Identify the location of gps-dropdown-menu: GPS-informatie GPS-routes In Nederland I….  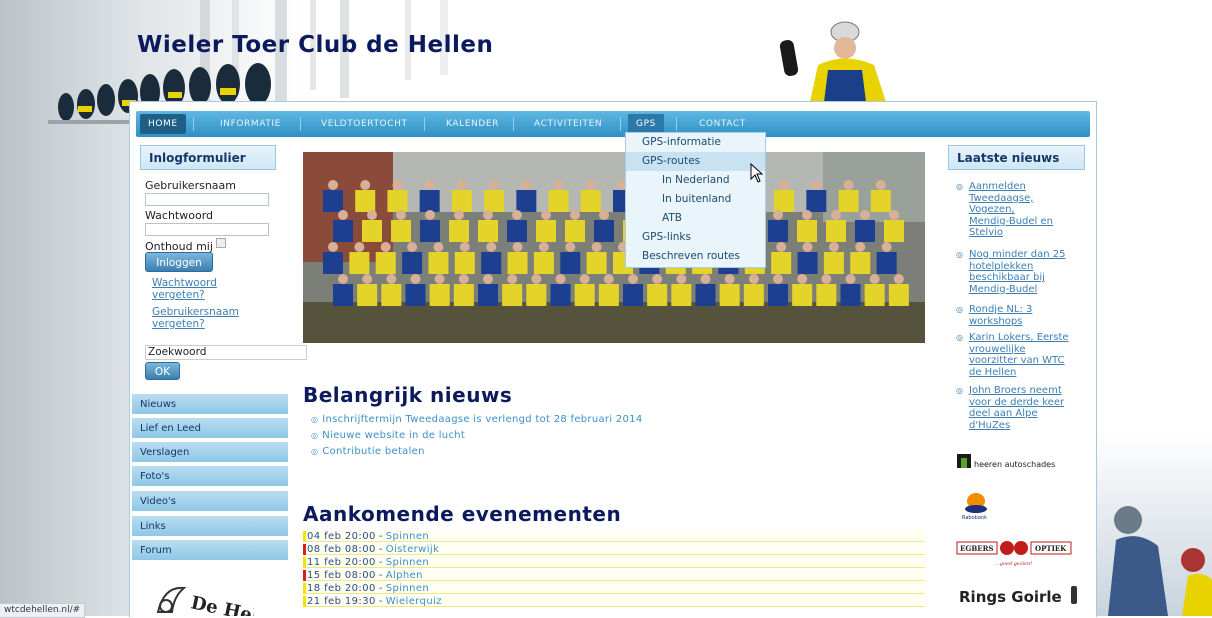
(695, 200).